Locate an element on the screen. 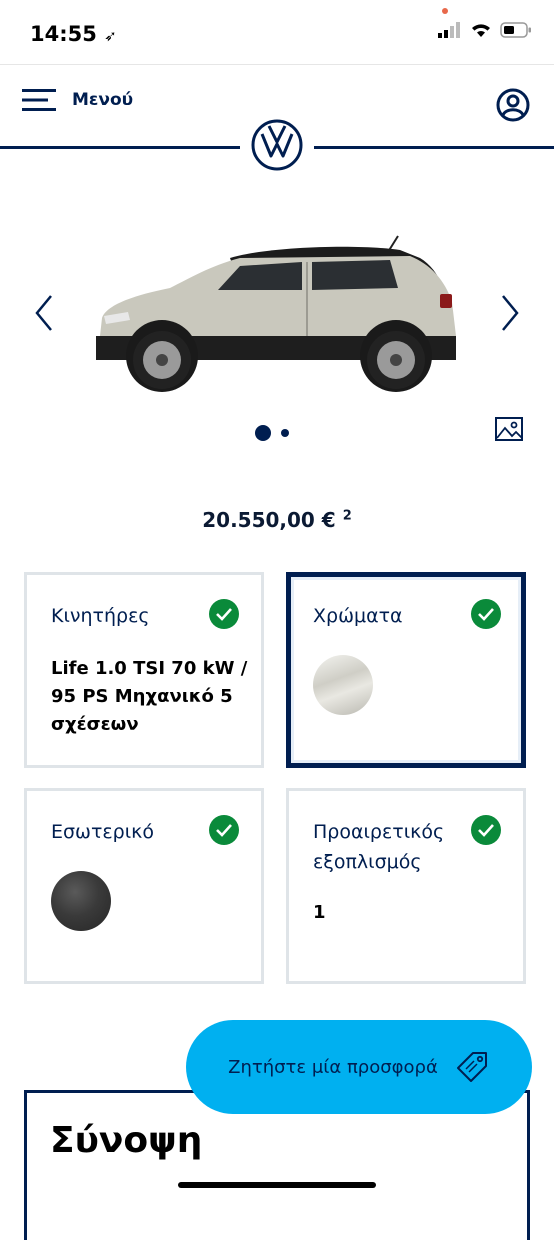 Image resolution: width=554 pixels, height=1240 pixels. brand-rule-left is located at coordinates (120, 147).